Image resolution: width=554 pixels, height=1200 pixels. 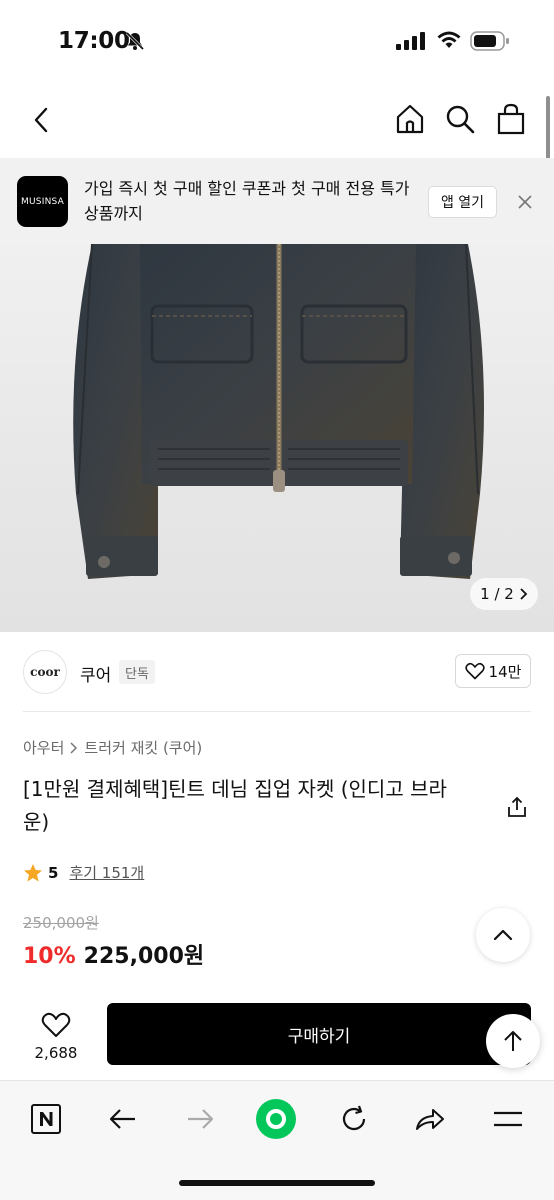 I want to click on back-icon, so click(x=122, y=1119).